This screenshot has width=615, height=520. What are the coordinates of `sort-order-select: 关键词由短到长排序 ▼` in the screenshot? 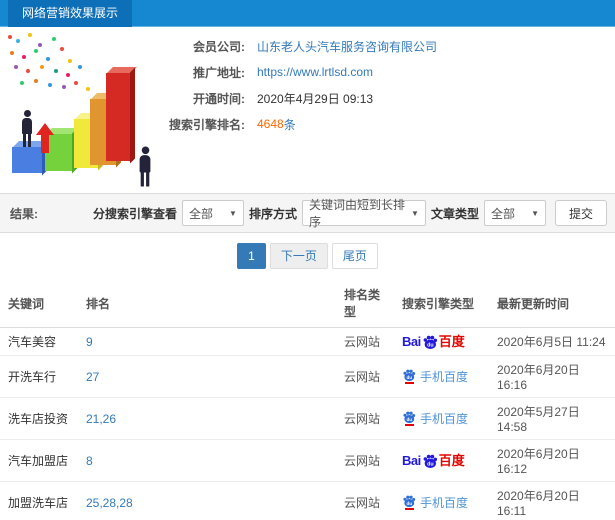 It's located at (363, 213).